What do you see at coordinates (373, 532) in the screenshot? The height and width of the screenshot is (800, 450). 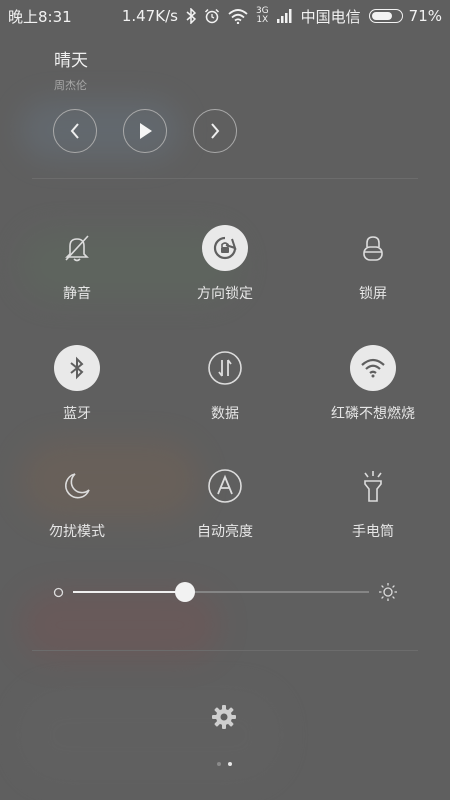 I see `toggle-label: 手电筒` at bounding box center [373, 532].